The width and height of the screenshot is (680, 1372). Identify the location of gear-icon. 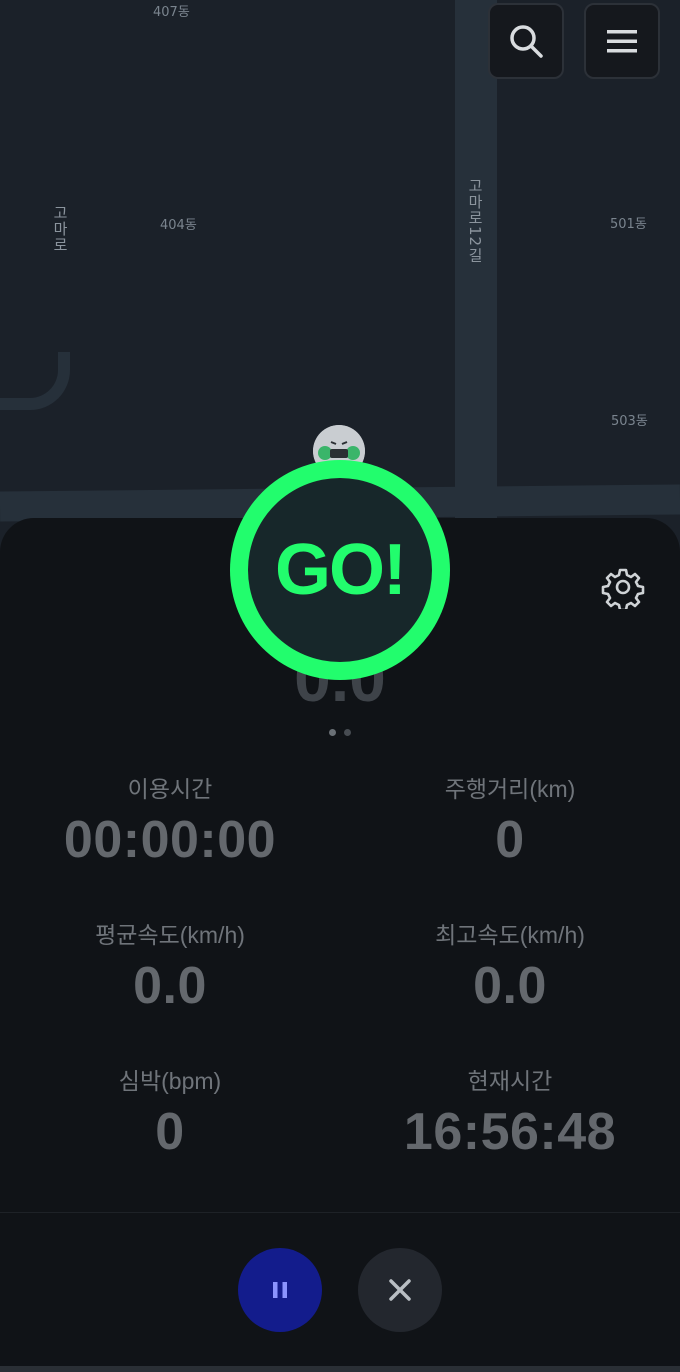
(623, 590).